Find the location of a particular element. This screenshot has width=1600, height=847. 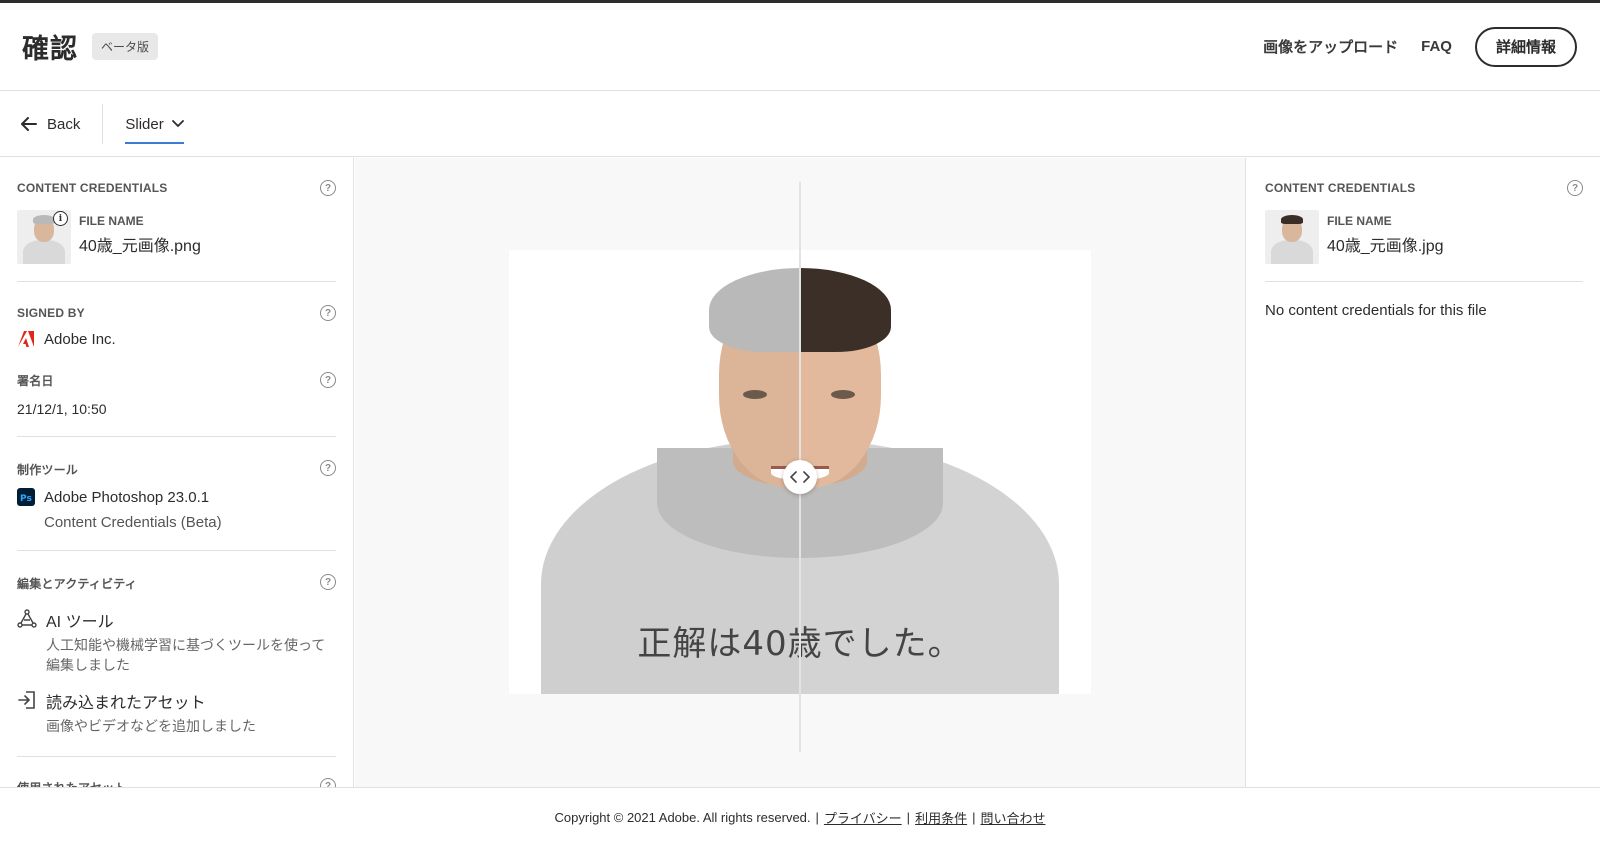

file-row: i FILE NAME 40歳_元画像.png is located at coordinates (176, 237).